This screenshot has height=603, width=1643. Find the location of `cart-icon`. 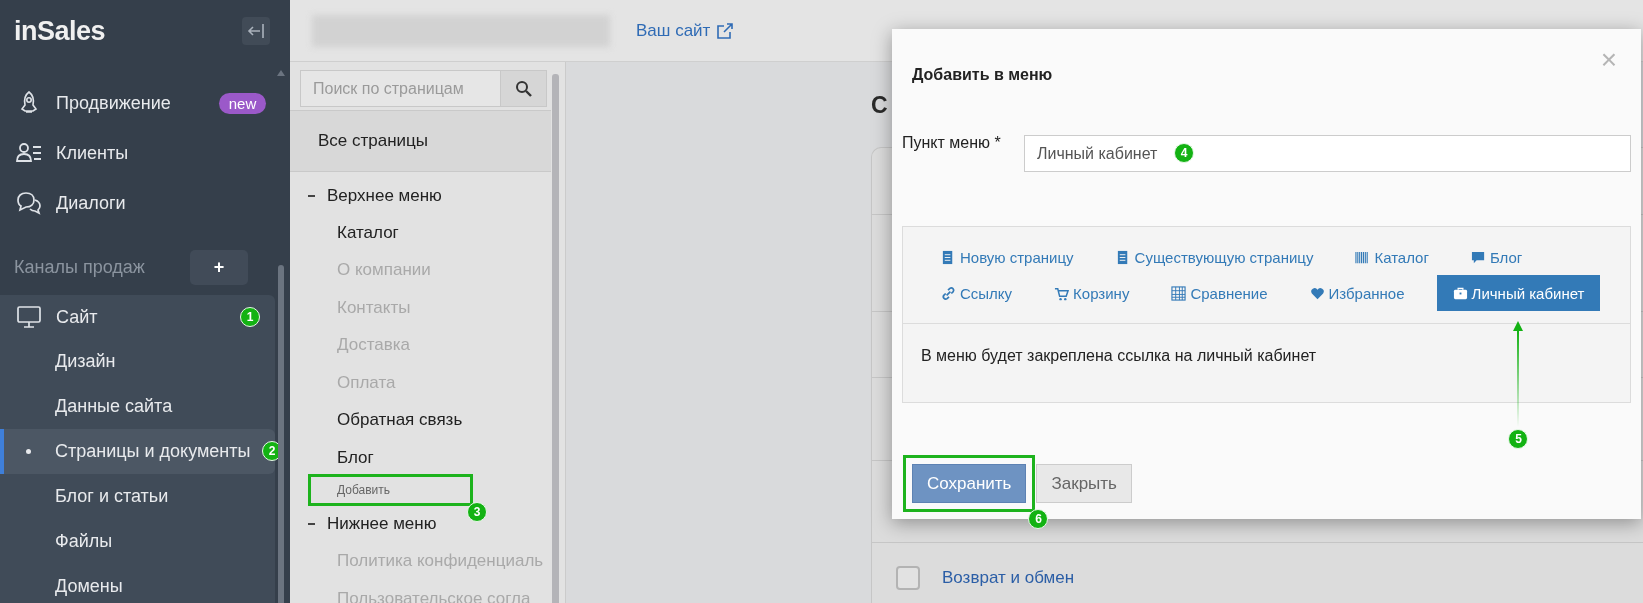

cart-icon is located at coordinates (1062, 293).